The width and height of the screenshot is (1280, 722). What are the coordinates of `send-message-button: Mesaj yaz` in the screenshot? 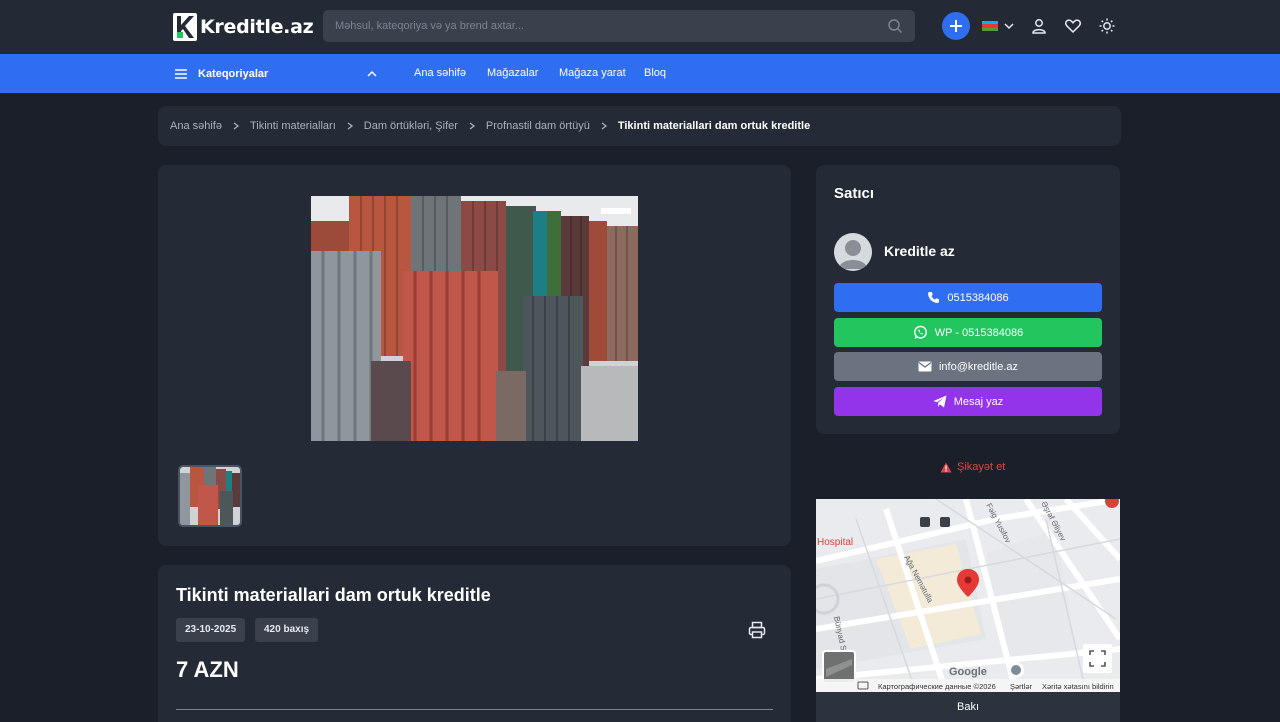 It's located at (968, 401).